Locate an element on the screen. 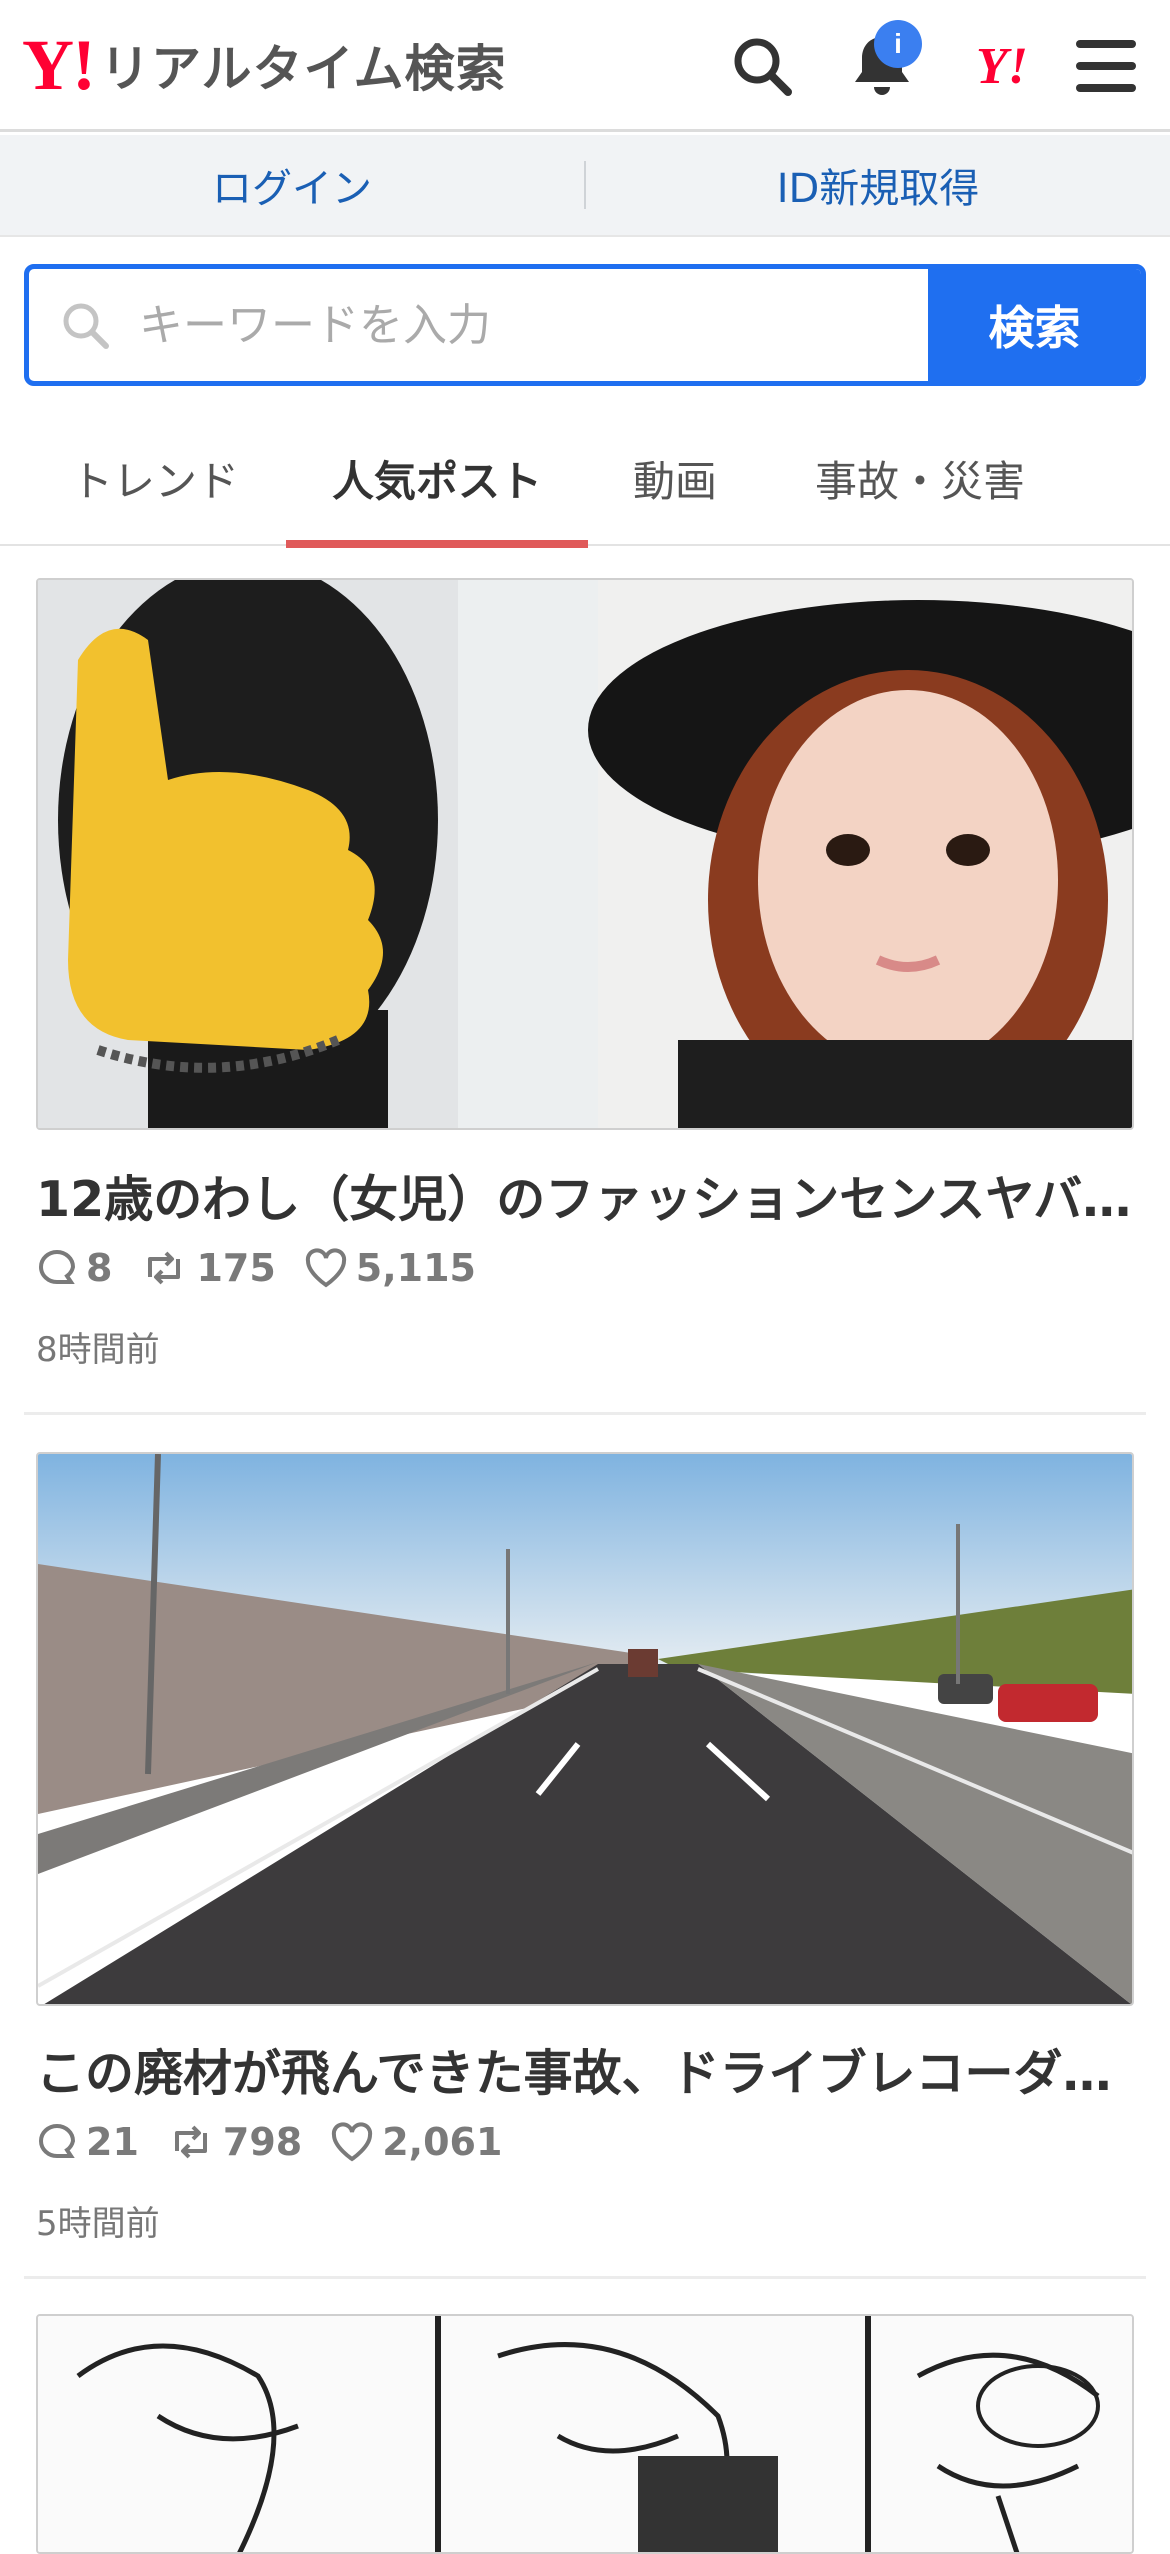 This screenshot has height=2554, width=1170. search-button: 検索 is located at coordinates (1034, 325).